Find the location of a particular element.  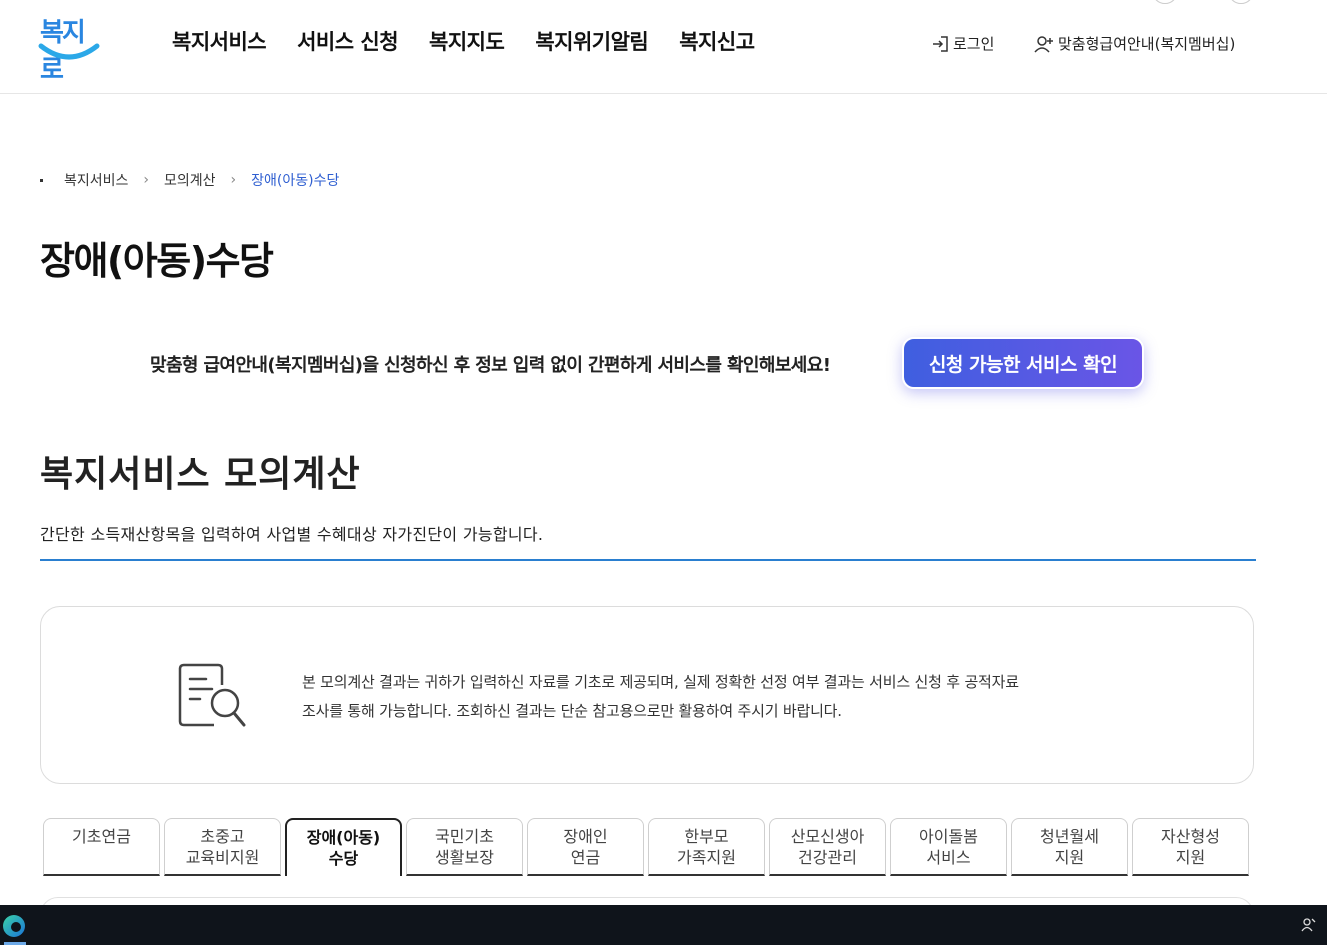

tab-disability-child-allowance: 장애(아동) 수당 is located at coordinates (343, 847).